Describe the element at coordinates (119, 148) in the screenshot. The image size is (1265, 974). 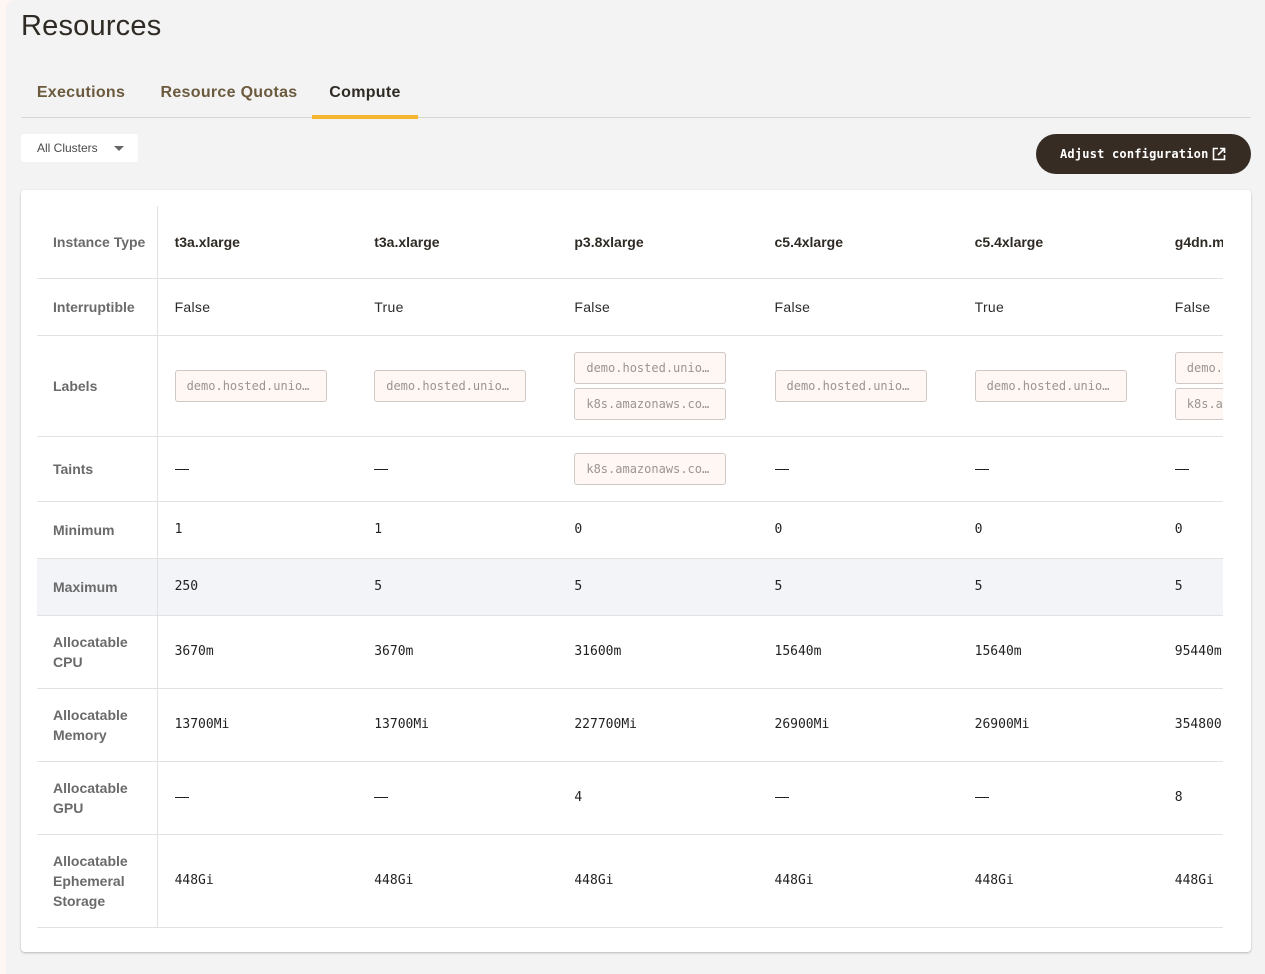
I see `caret-down-icon` at that location.